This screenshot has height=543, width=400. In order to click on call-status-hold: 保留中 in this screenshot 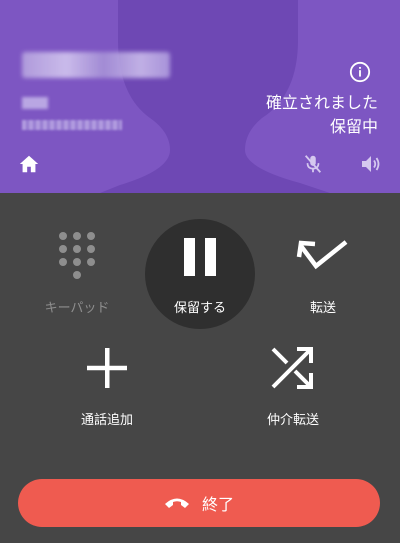, I will do `click(353, 126)`.